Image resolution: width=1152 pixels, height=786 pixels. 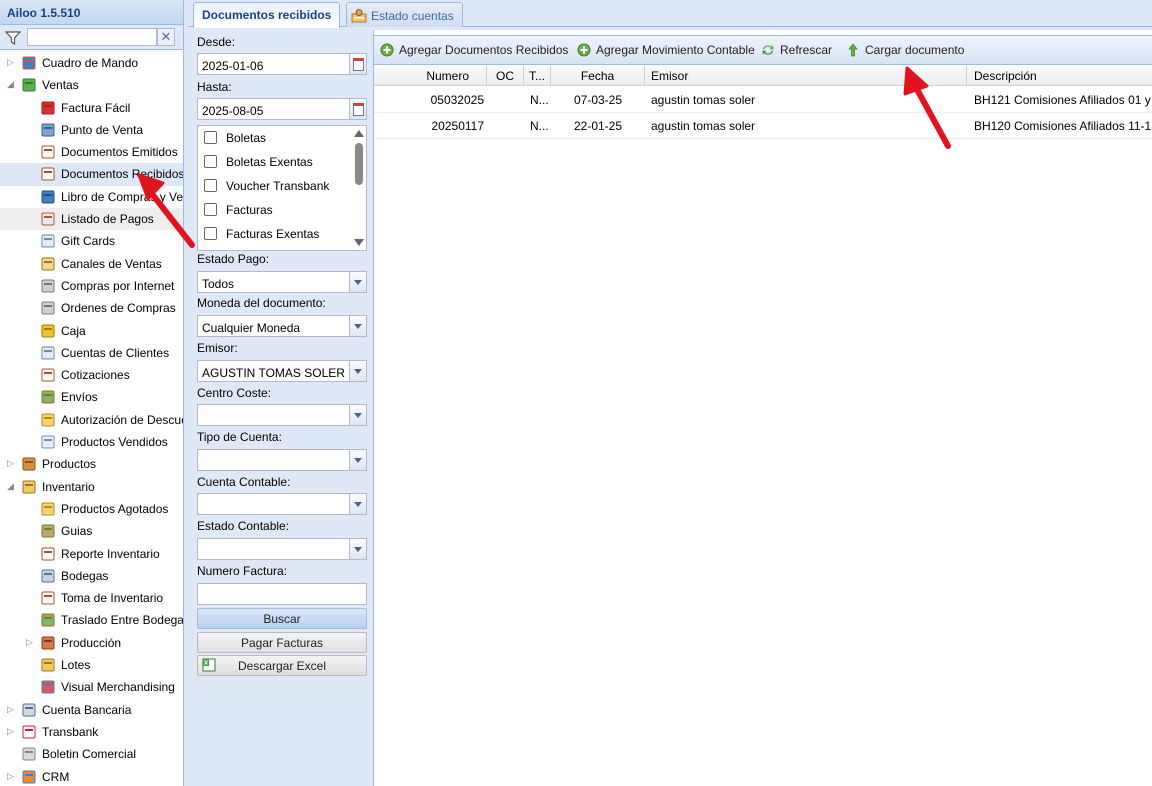 I want to click on add-documents-button: Agregar Documentos Recibidos, so click(x=474, y=50).